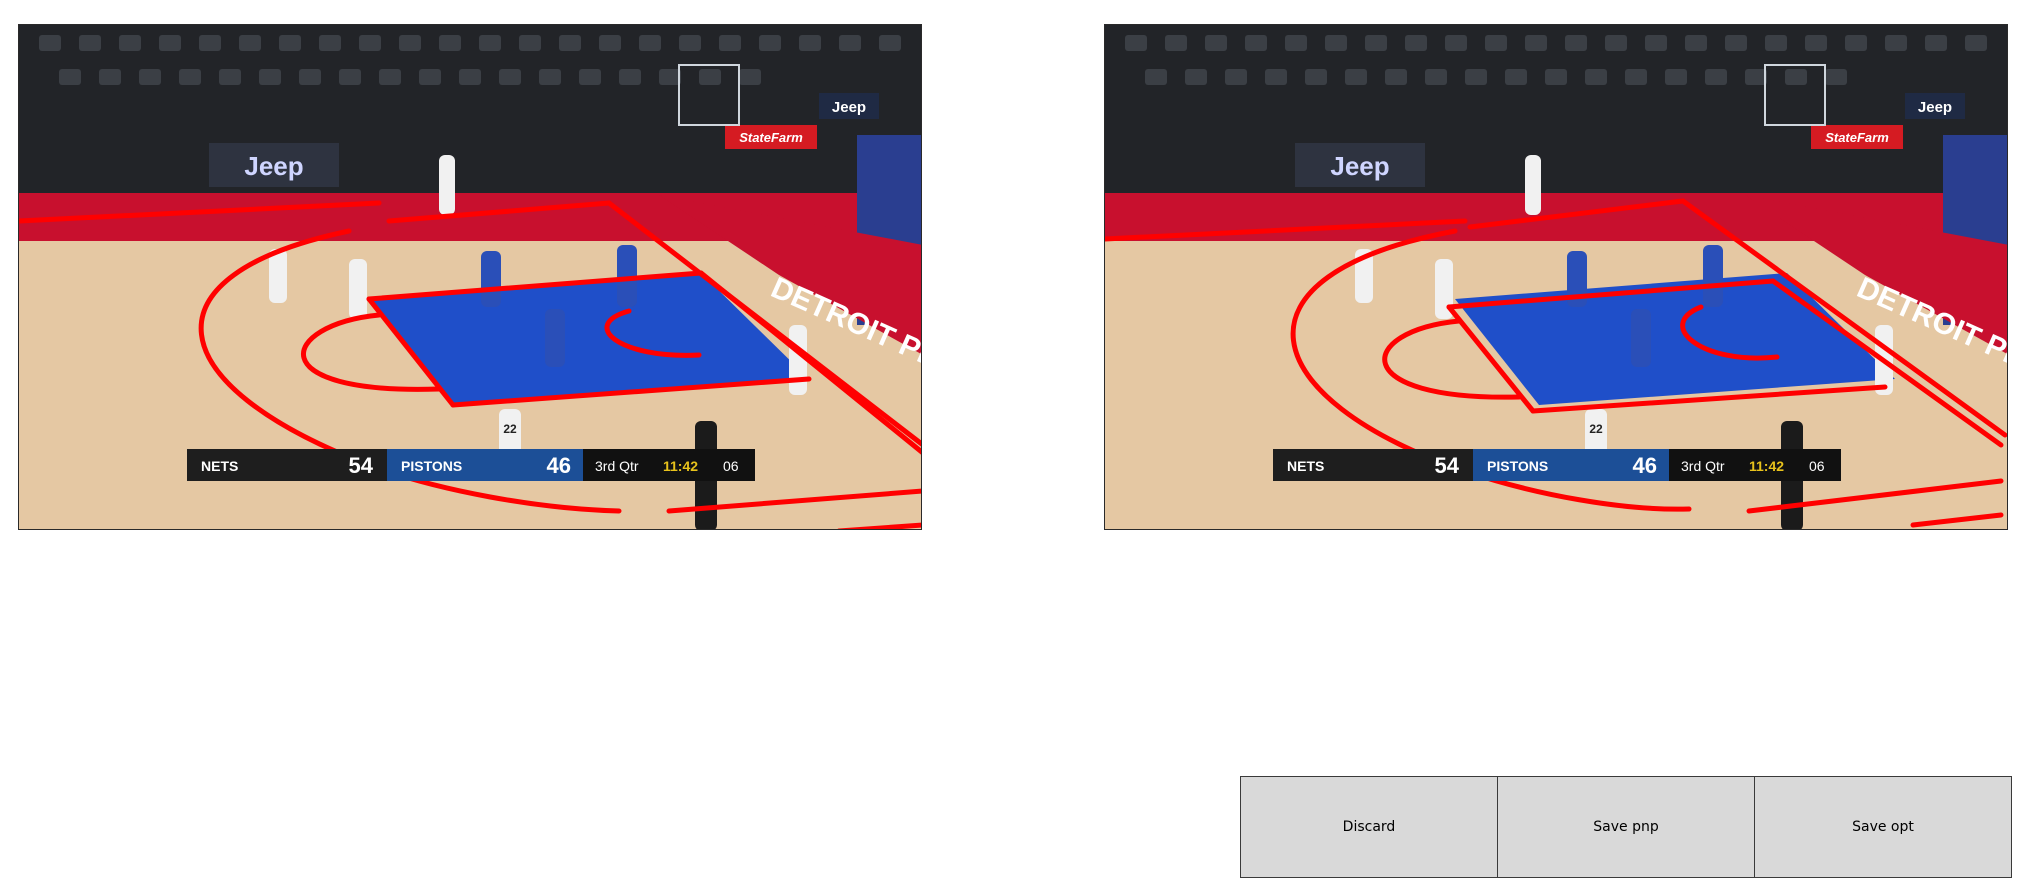 This screenshot has height=896, width=2027. I want to click on save-opt-button: Save opt, so click(1883, 827).